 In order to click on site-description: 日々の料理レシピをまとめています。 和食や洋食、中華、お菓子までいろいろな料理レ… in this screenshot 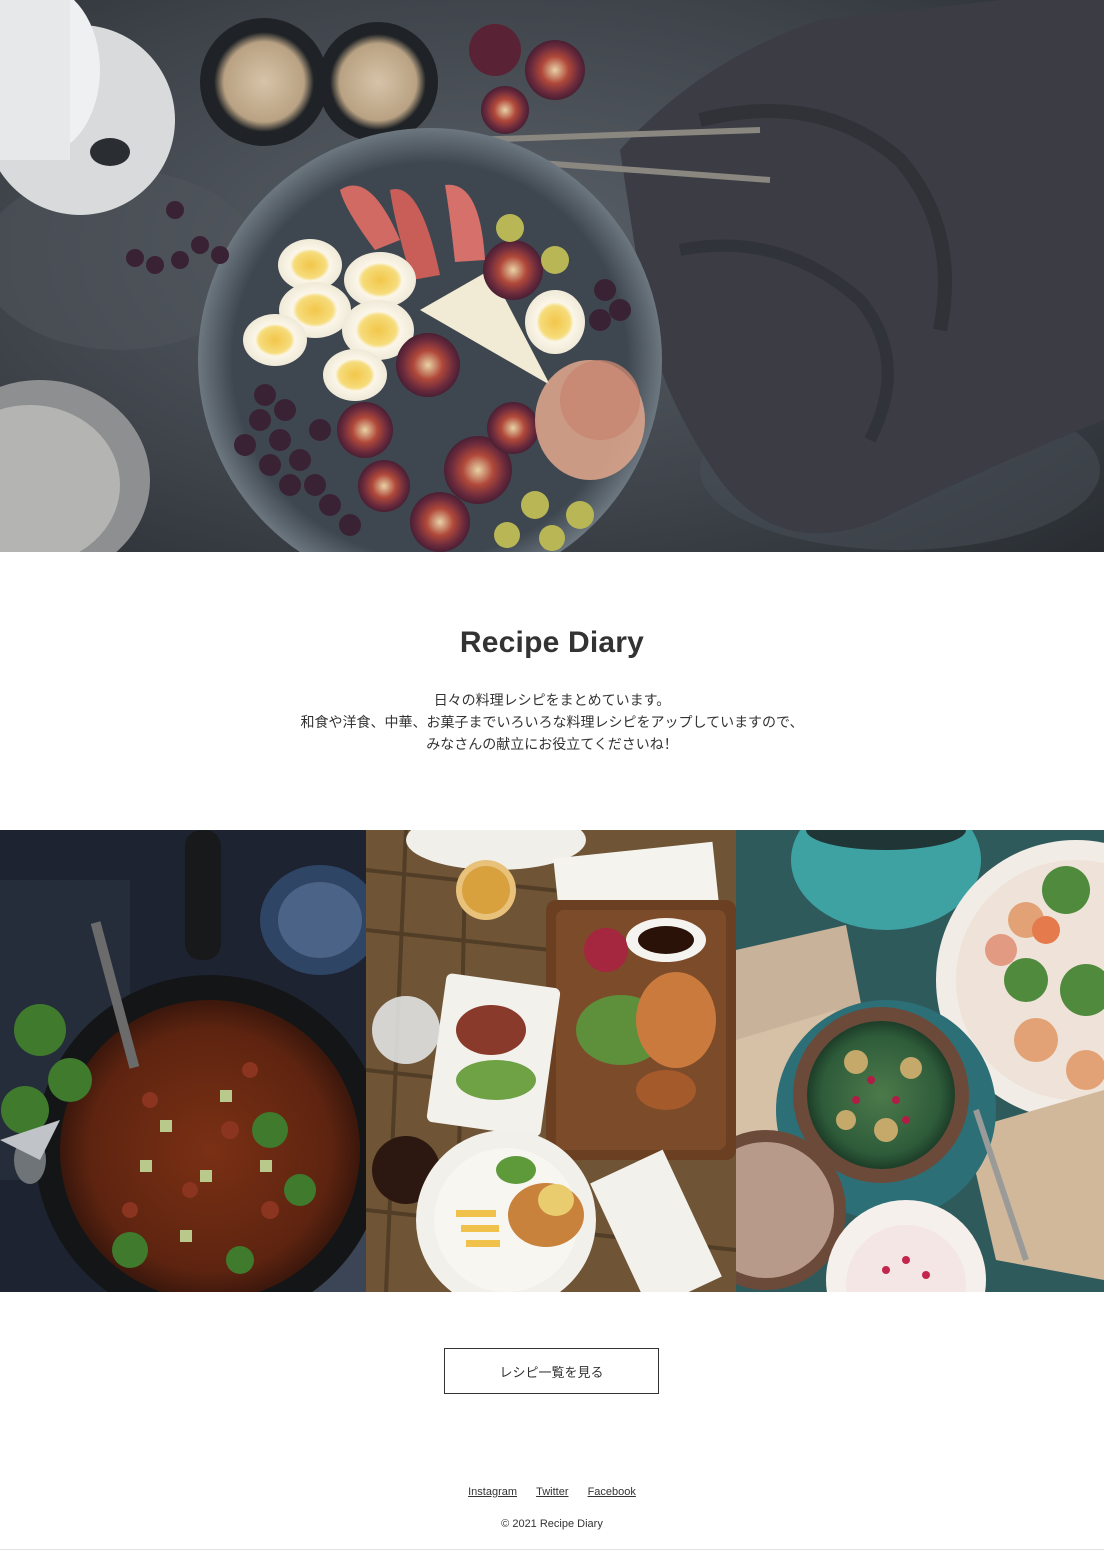, I will do `click(552, 722)`.